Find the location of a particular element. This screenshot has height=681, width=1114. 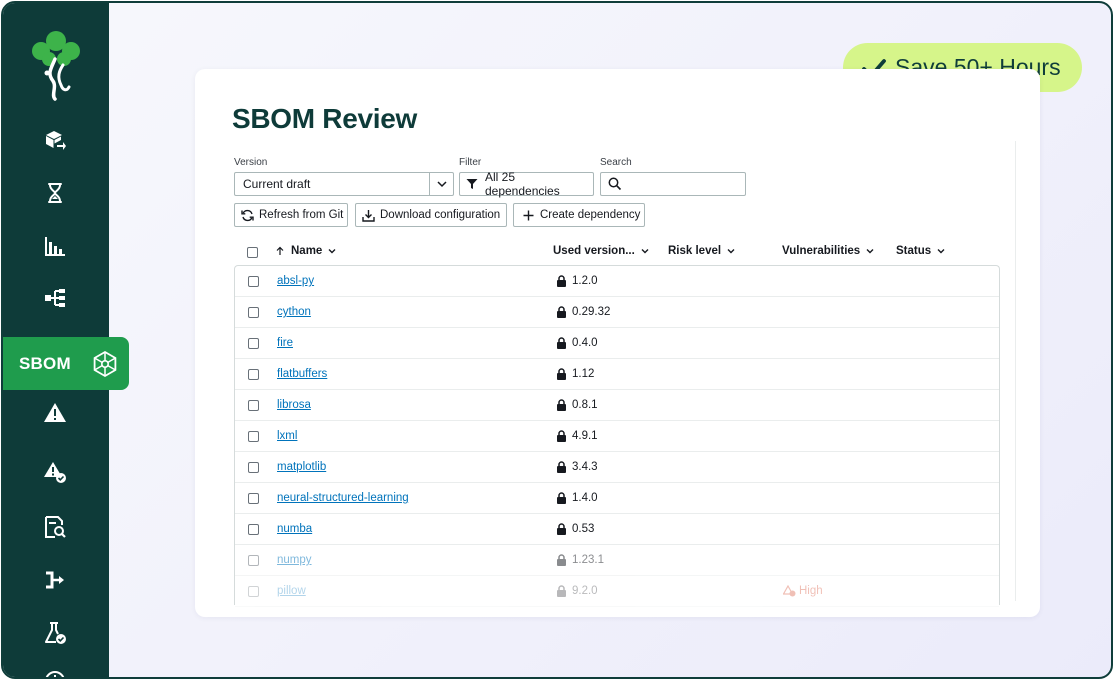

warning-check-icon is located at coordinates (55, 472).